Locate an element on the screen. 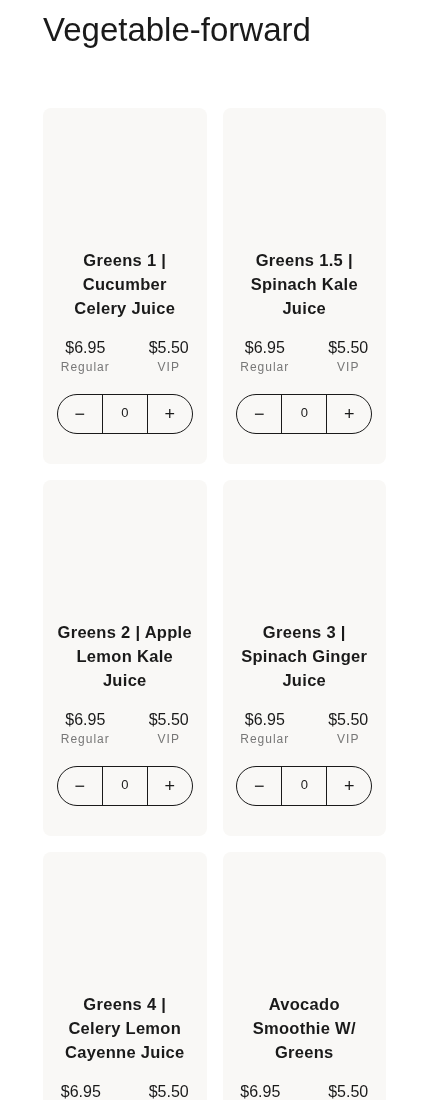 The height and width of the screenshot is (1100, 430). section-heading: Vegetable-forward is located at coordinates (177, 30).